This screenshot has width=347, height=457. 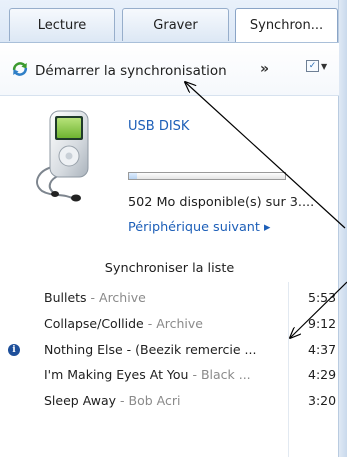 I want to click on tab-graver: Graver, so click(x=175, y=24).